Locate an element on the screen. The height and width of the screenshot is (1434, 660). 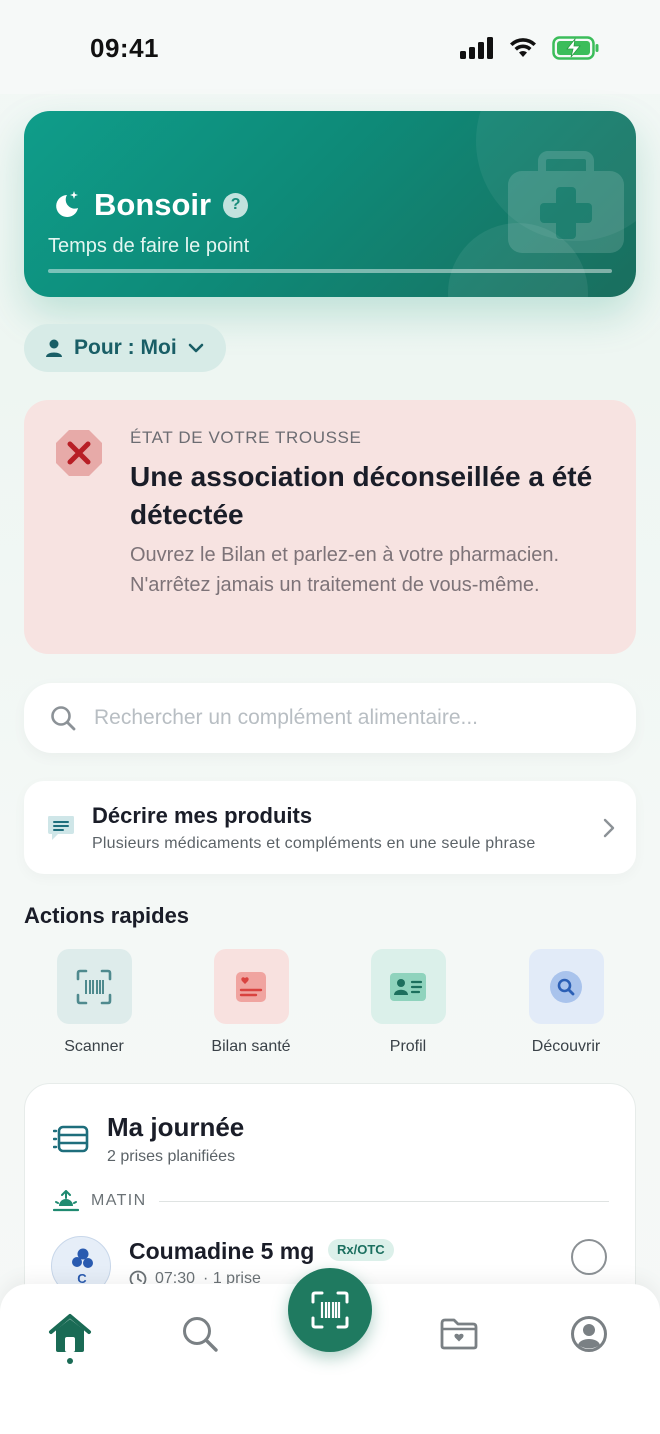
quick-action-label: Profil is located at coordinates (408, 1046).